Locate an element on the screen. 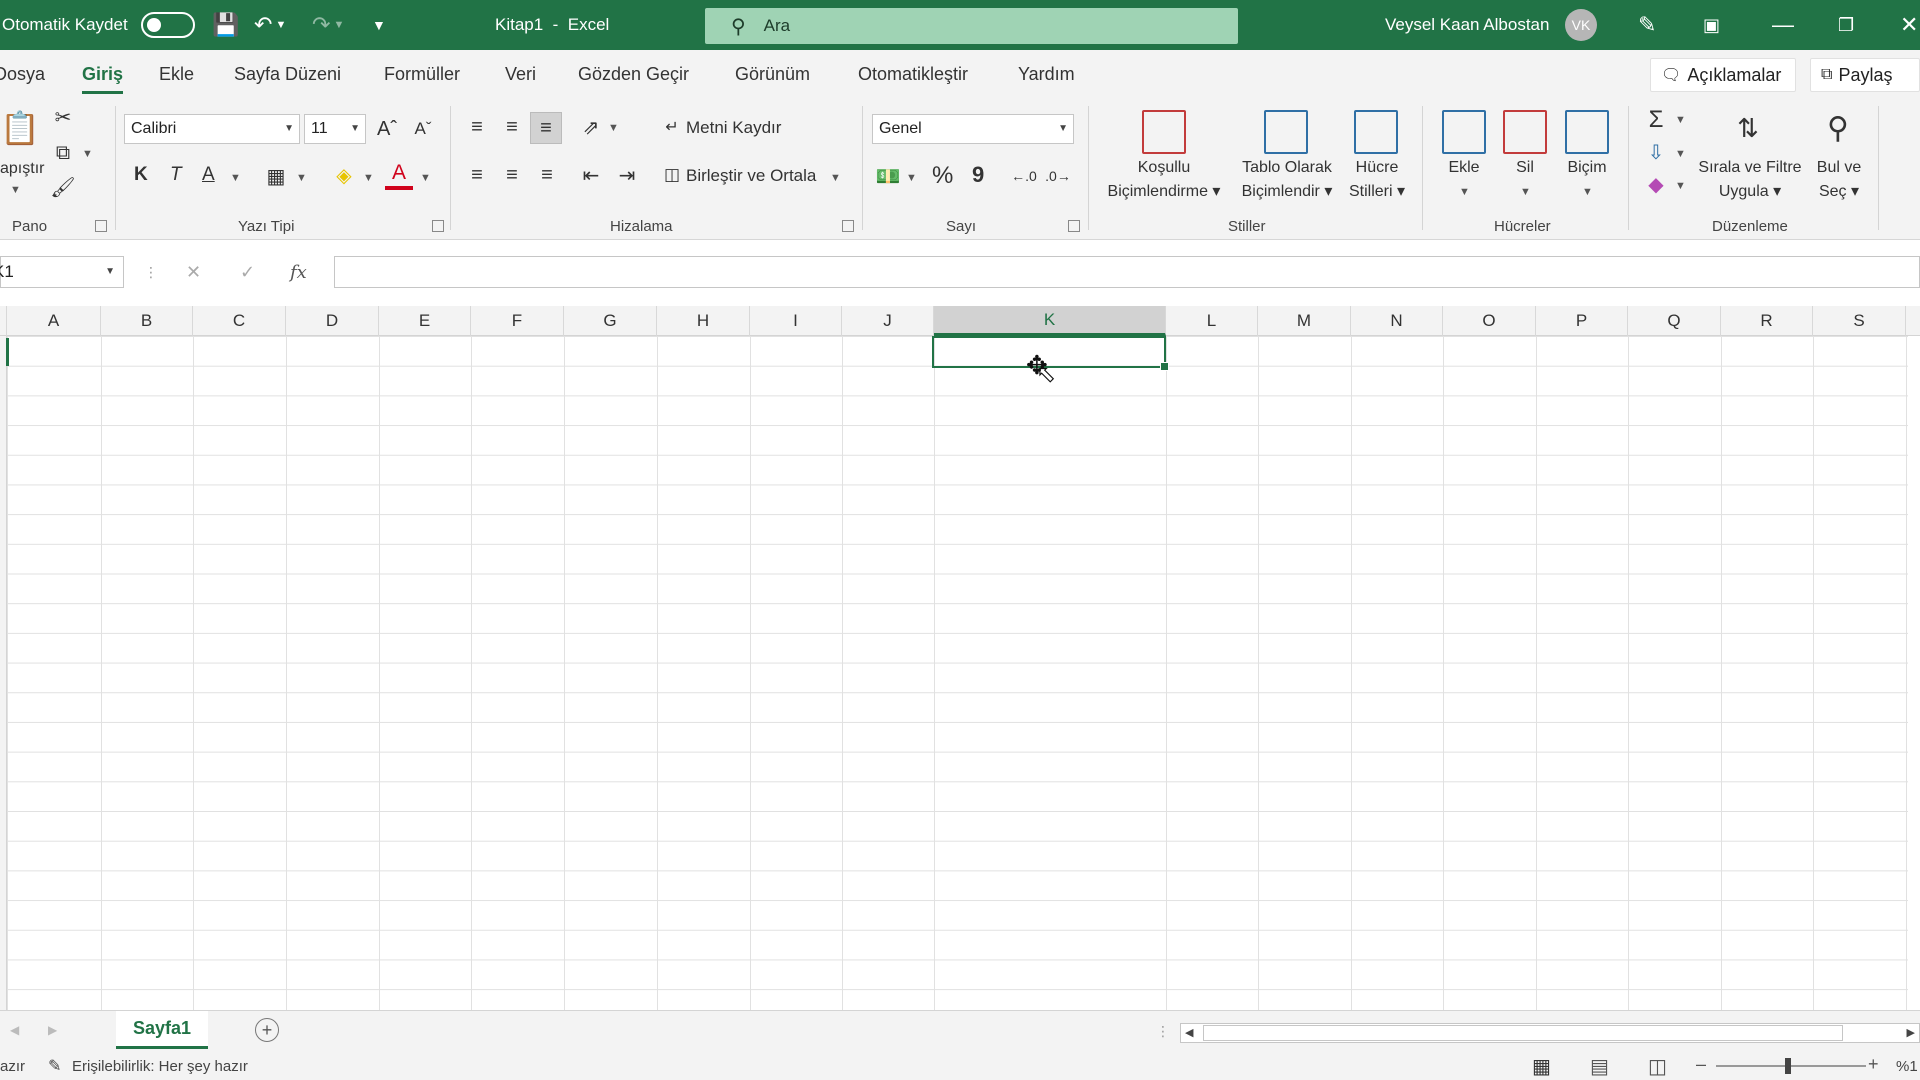  column-header-k: K is located at coordinates (1050, 321).